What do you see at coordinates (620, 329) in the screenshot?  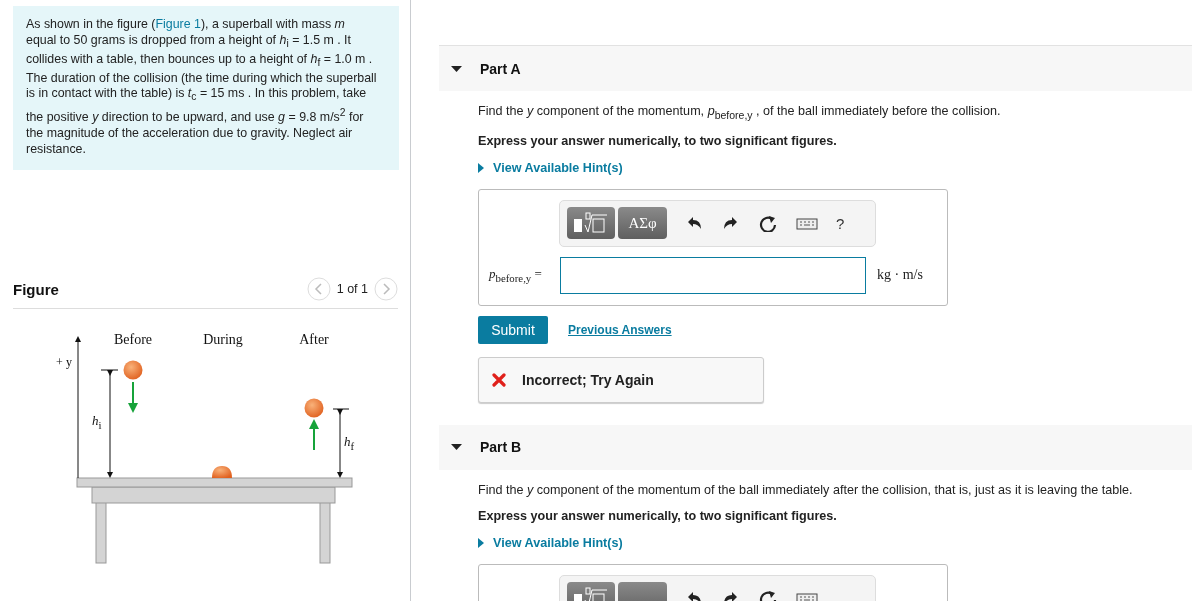 I see `previous-answers-link: Previous Answers` at bounding box center [620, 329].